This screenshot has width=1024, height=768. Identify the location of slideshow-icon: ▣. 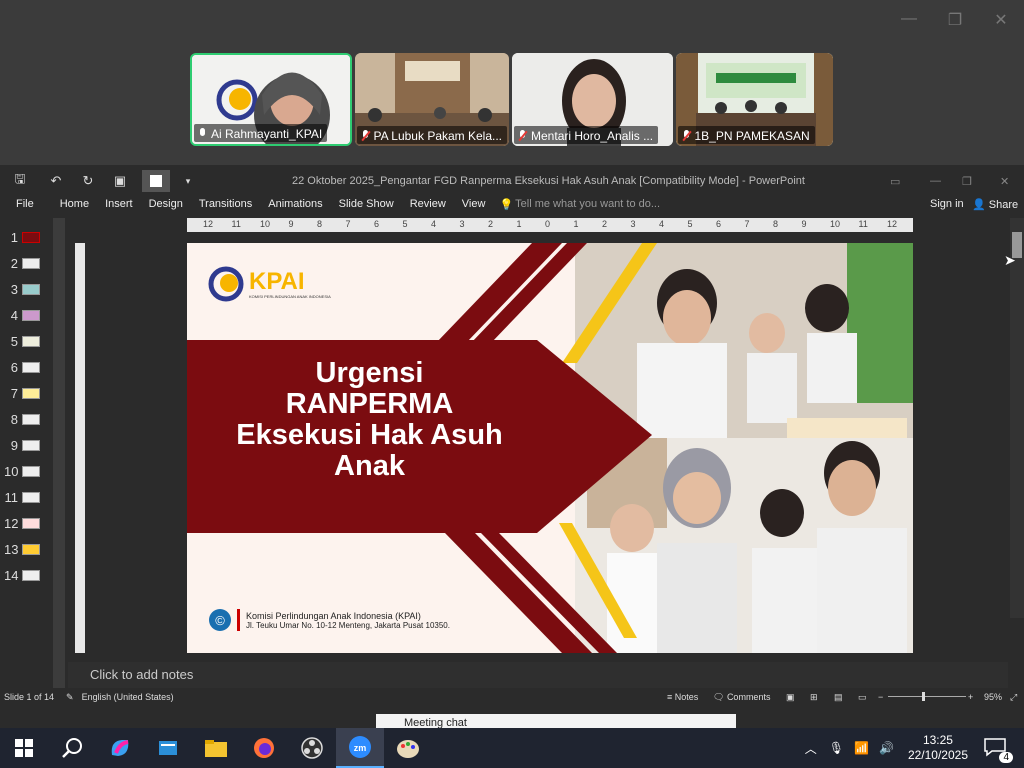
(120, 181).